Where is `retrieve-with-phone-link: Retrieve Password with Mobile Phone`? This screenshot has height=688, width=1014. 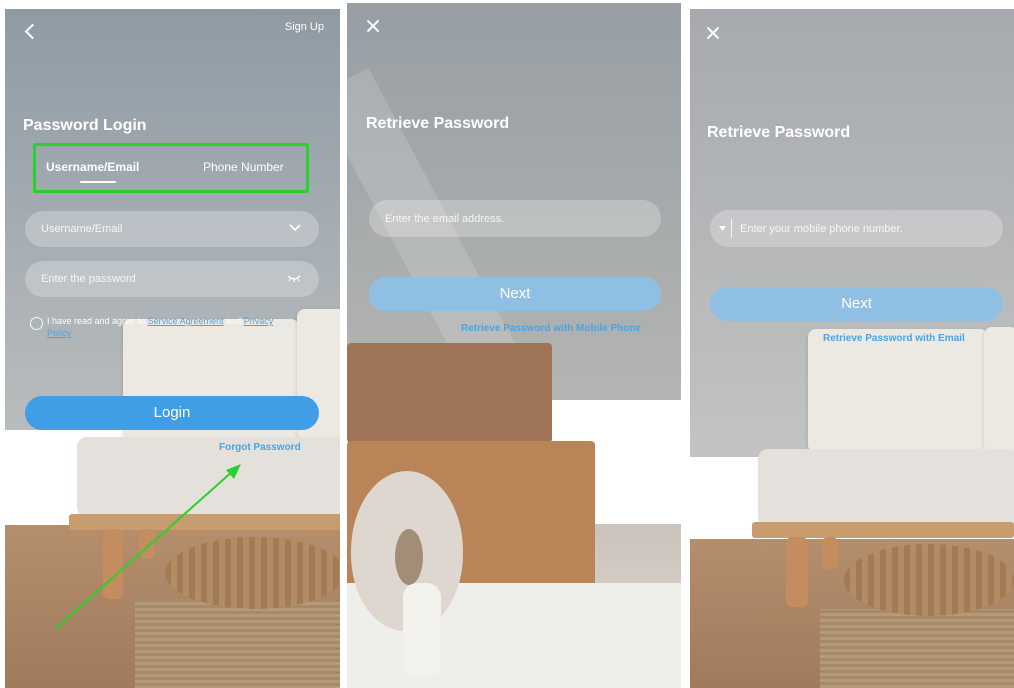
retrieve-with-phone-link: Retrieve Password with Mobile Phone is located at coordinates (551, 328).